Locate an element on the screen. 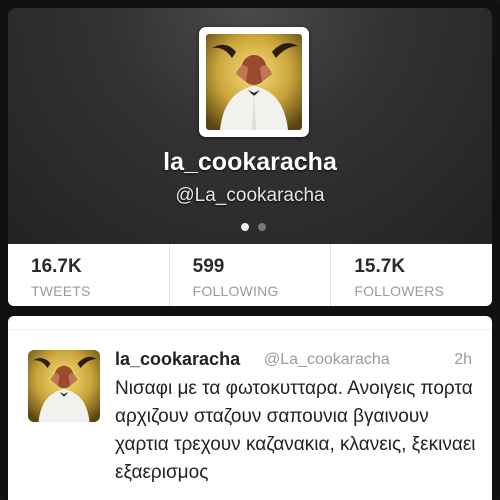  tweet-timestamp: 2h is located at coordinates (463, 359).